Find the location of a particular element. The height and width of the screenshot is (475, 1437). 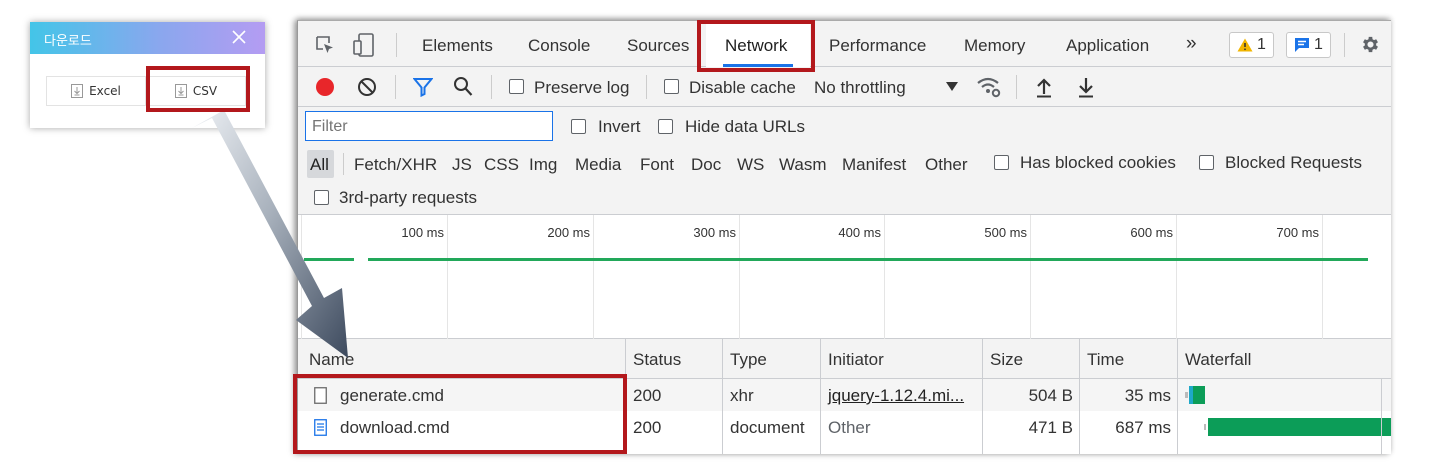

column-type: Type is located at coordinates (748, 360).